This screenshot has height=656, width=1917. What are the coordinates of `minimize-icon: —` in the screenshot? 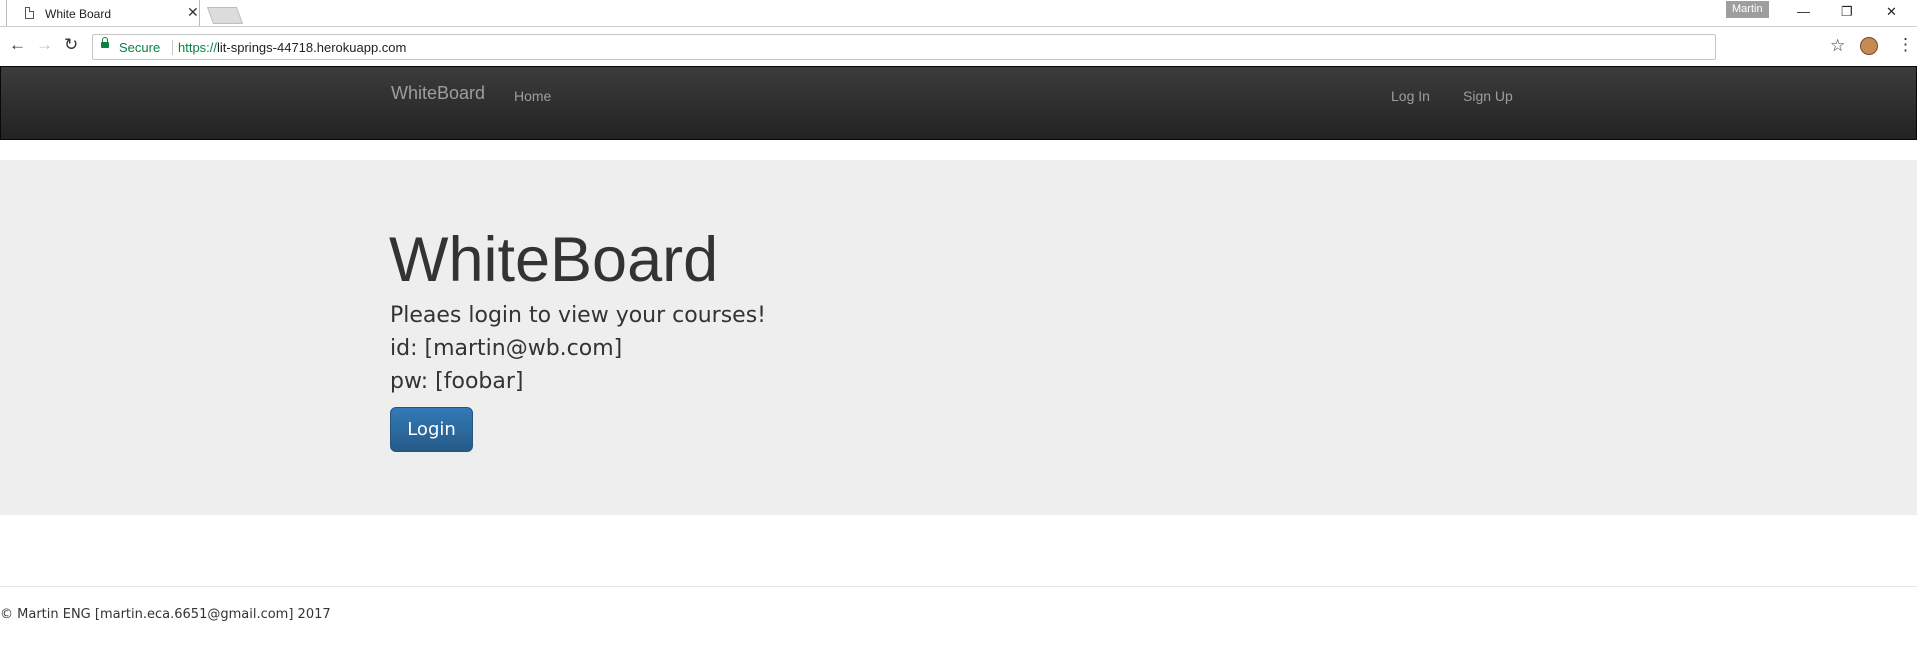 It's located at (1803, 12).